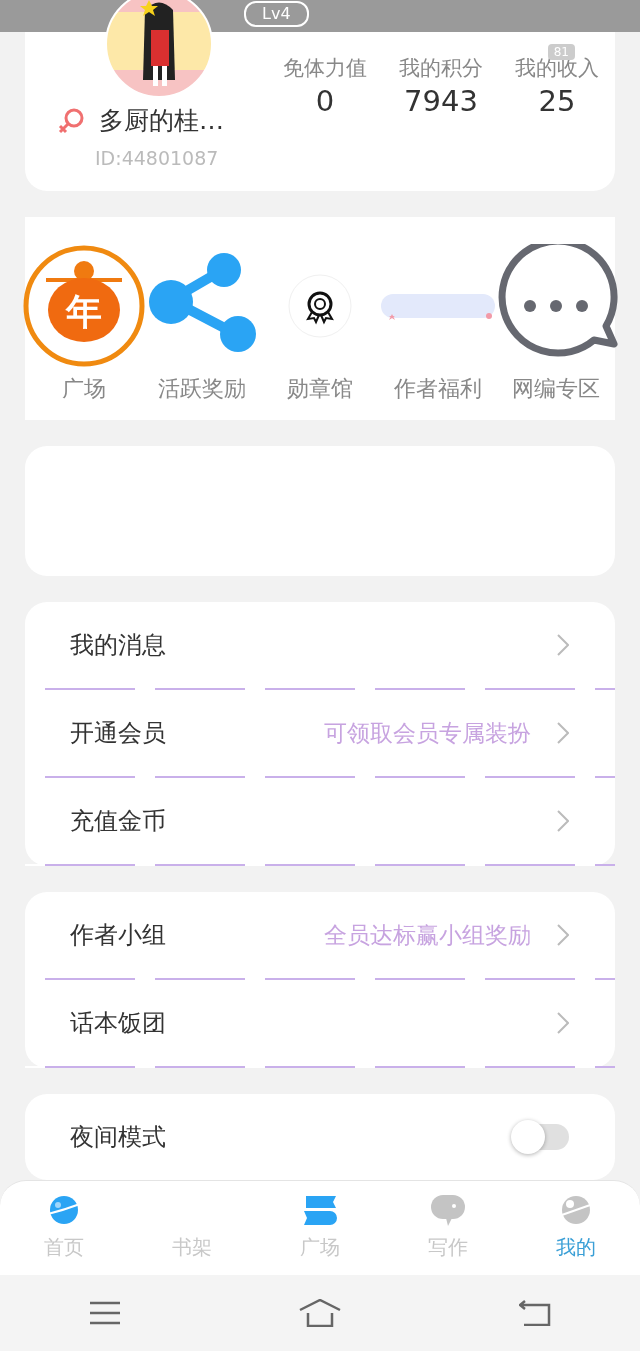  I want to click on stat-label: 我的积分, so click(441, 68).